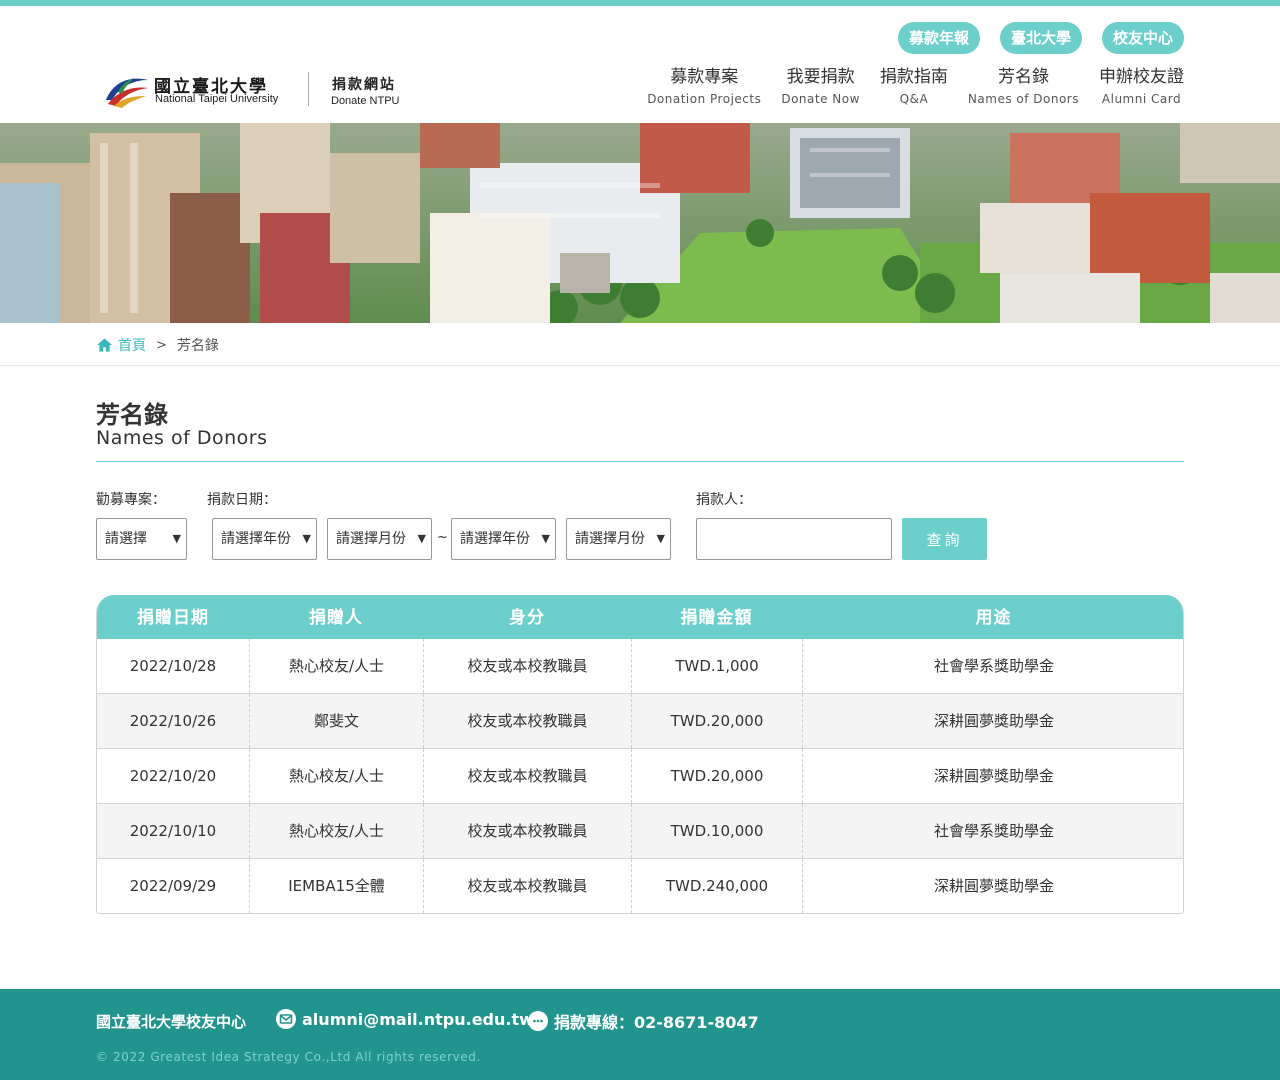 The width and height of the screenshot is (1280, 1080). Describe the element at coordinates (1141, 99) in the screenshot. I see `nav-label-en: Alumni Card` at that location.